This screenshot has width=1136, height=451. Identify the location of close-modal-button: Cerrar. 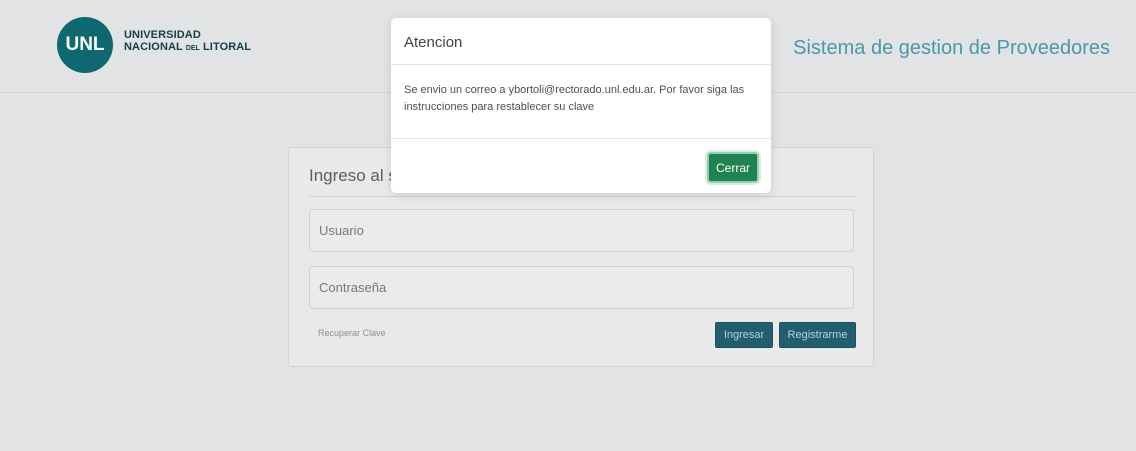
(733, 167).